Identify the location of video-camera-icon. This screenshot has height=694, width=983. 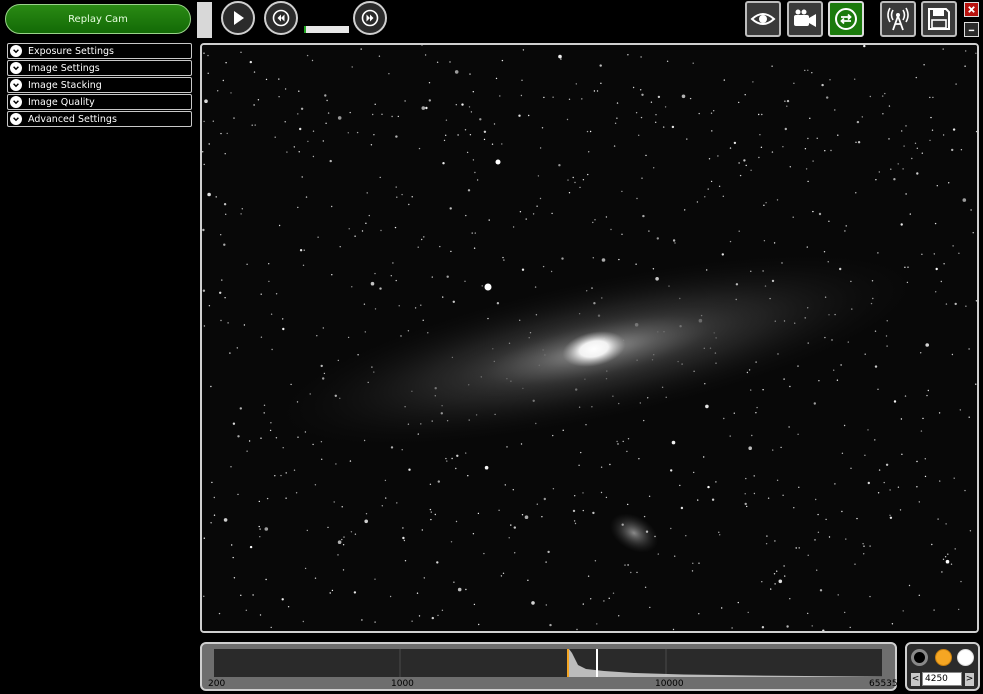
(805, 18).